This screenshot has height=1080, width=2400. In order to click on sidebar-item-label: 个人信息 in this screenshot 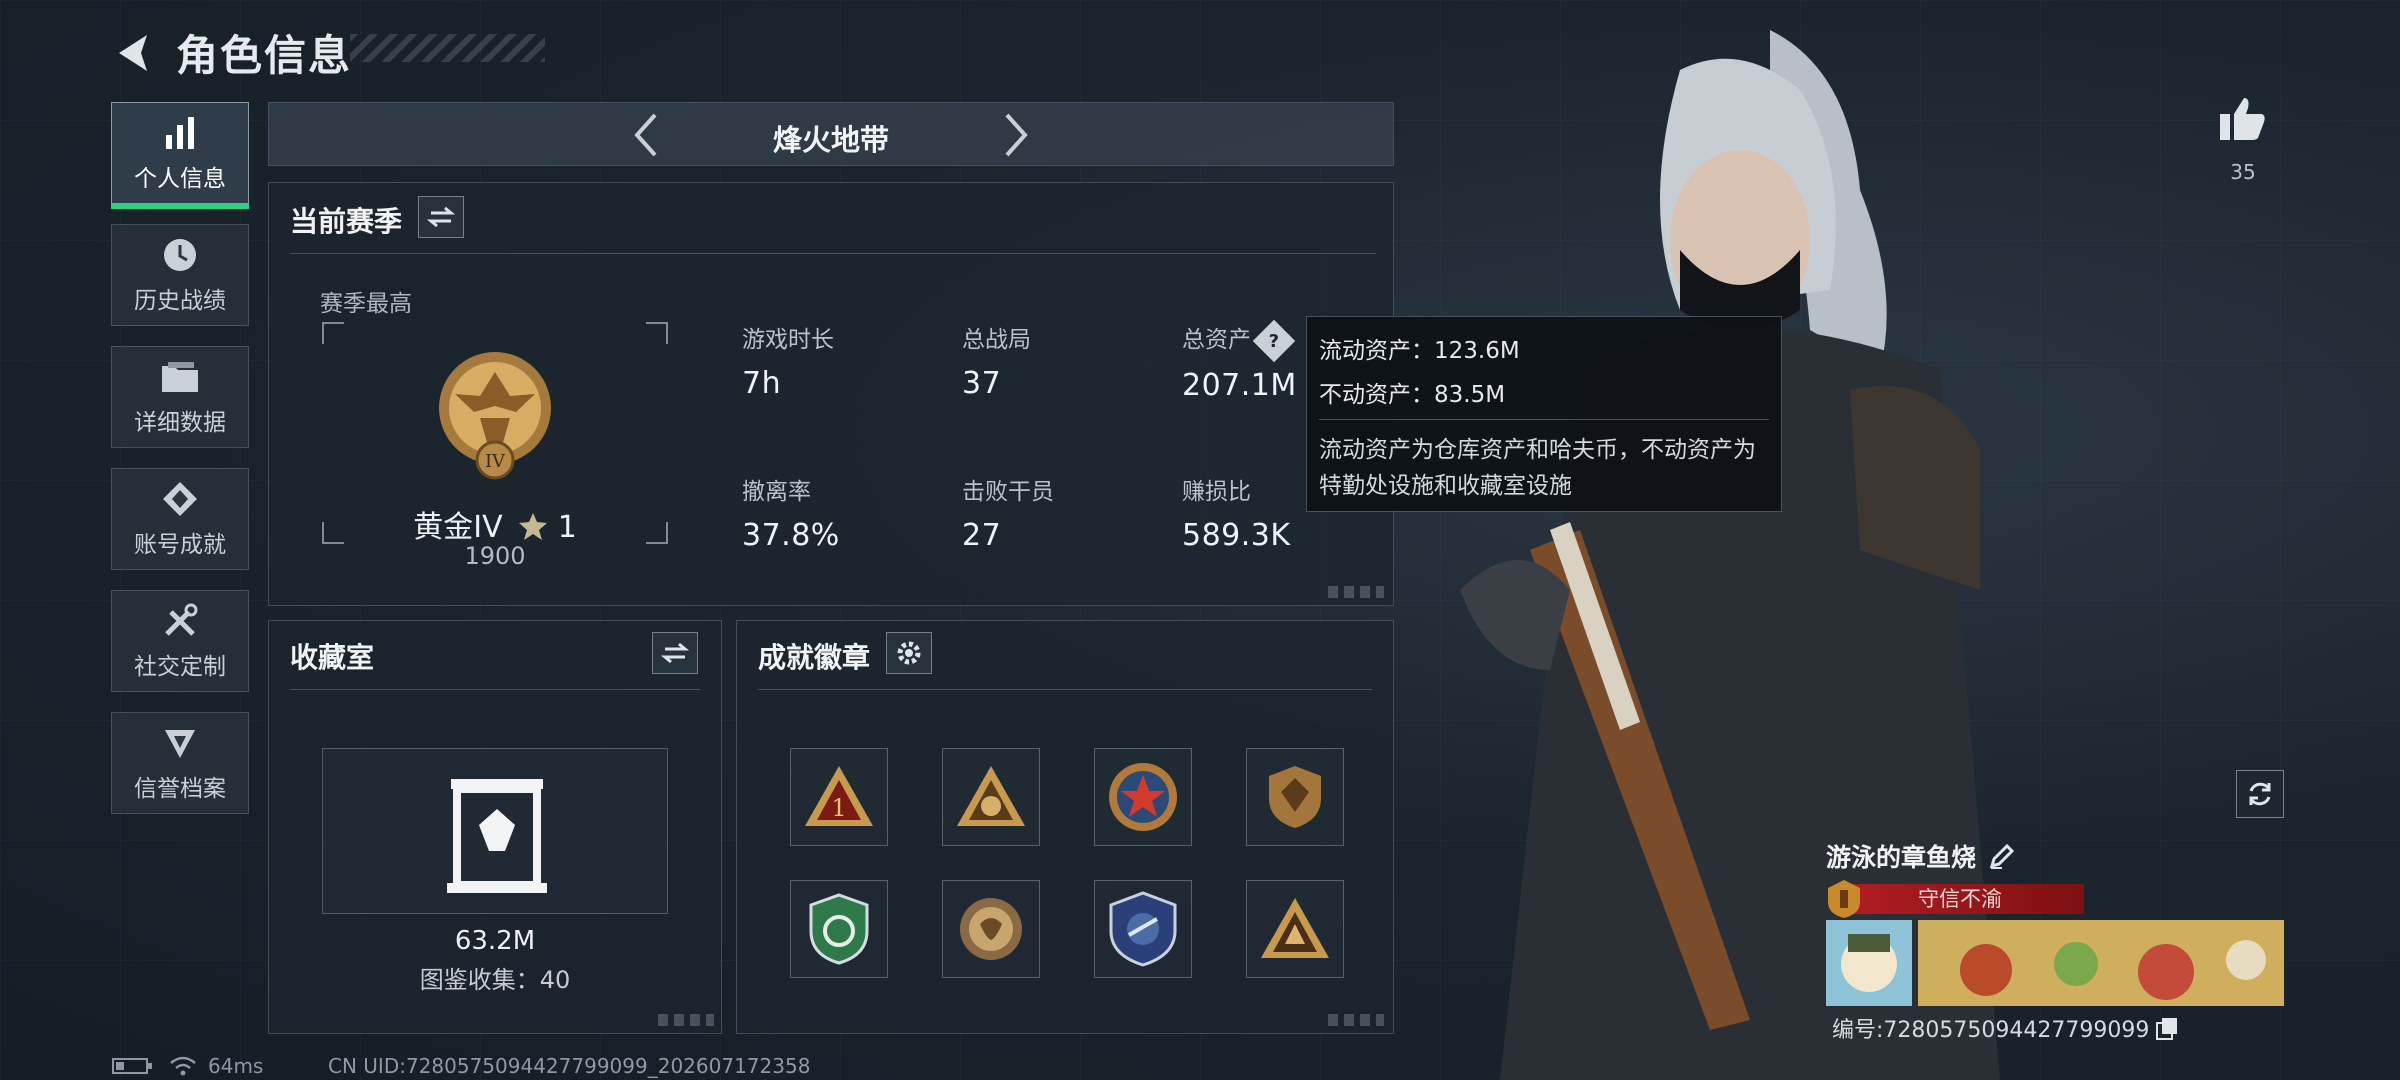, I will do `click(180, 179)`.